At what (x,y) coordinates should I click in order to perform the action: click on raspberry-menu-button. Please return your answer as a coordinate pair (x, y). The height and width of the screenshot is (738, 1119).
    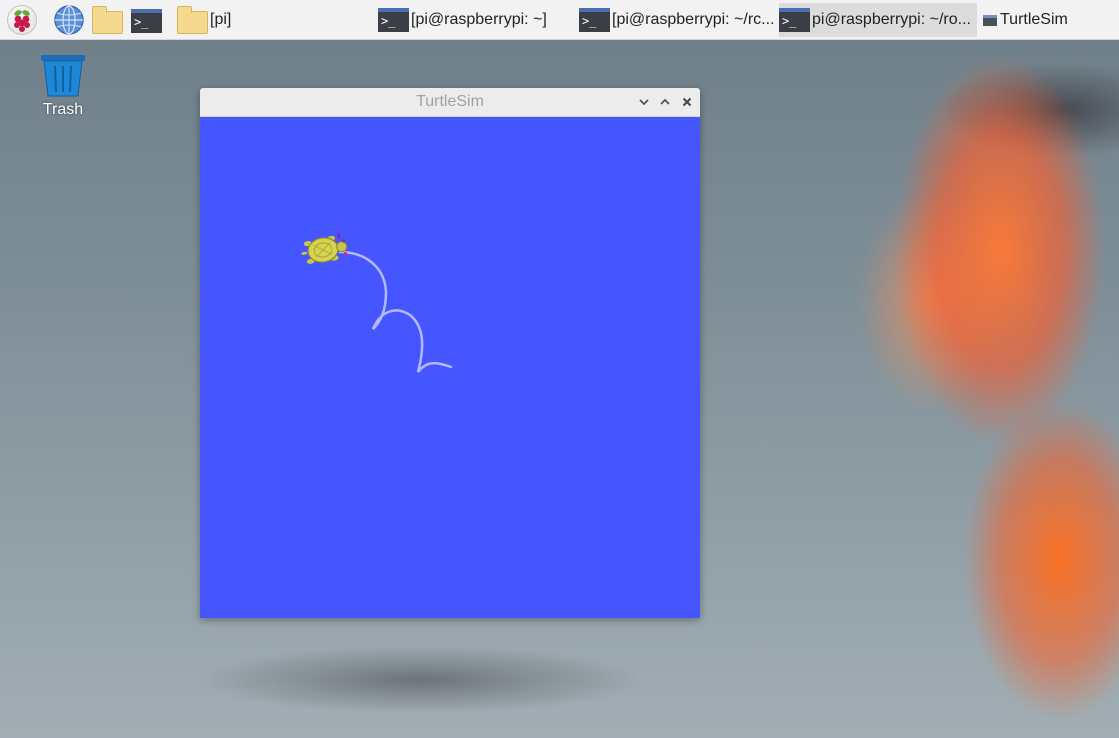
    Looking at the image, I should click on (22, 20).